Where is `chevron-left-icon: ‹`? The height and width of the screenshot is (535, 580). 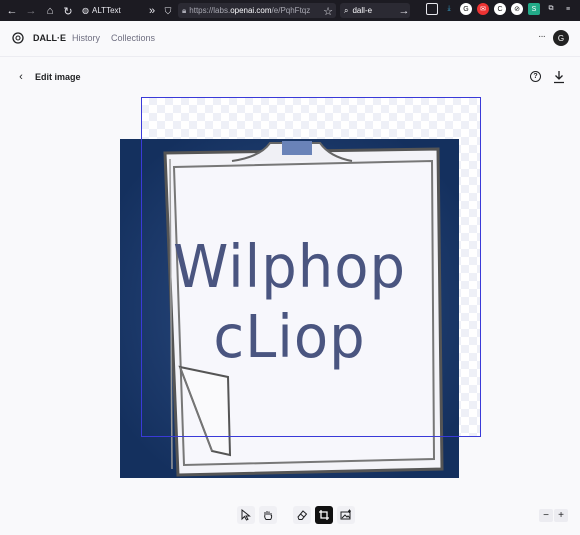
chevron-left-icon: ‹ is located at coordinates (21, 77).